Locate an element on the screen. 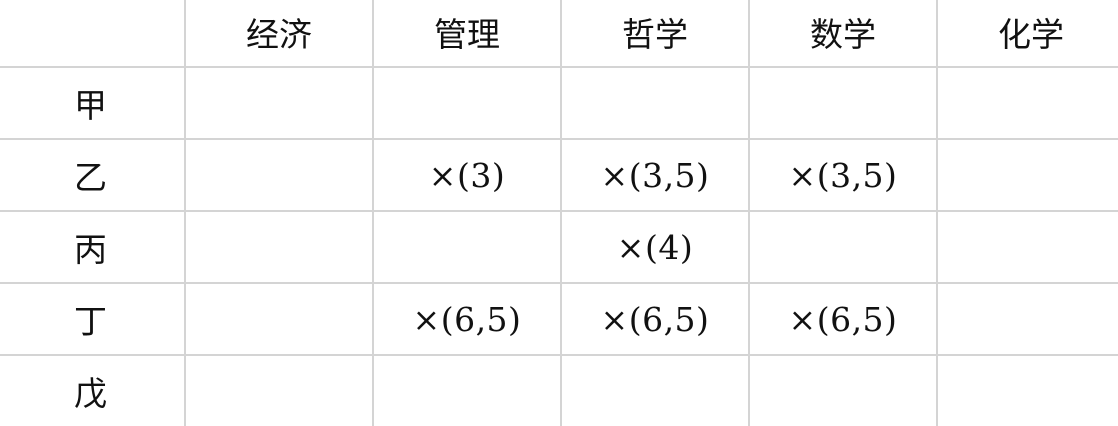 This screenshot has height=426, width=1118. row-label: 丁 is located at coordinates (93, 319).